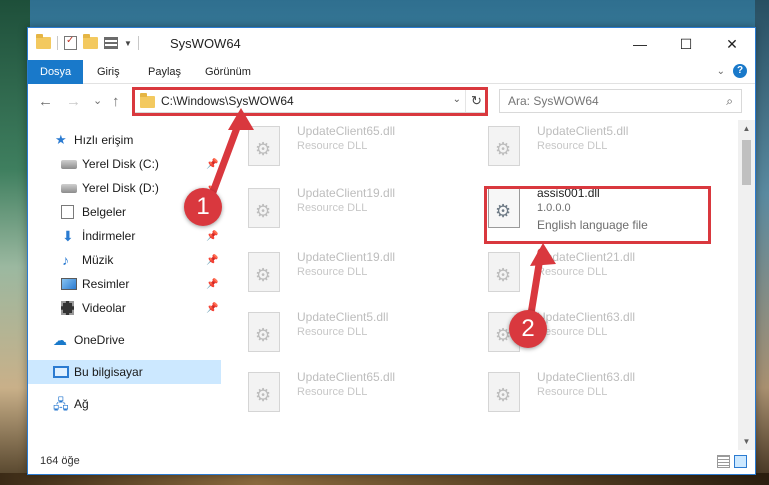  I want to click on quick-access-toolbar: ▼, so click(87, 42).